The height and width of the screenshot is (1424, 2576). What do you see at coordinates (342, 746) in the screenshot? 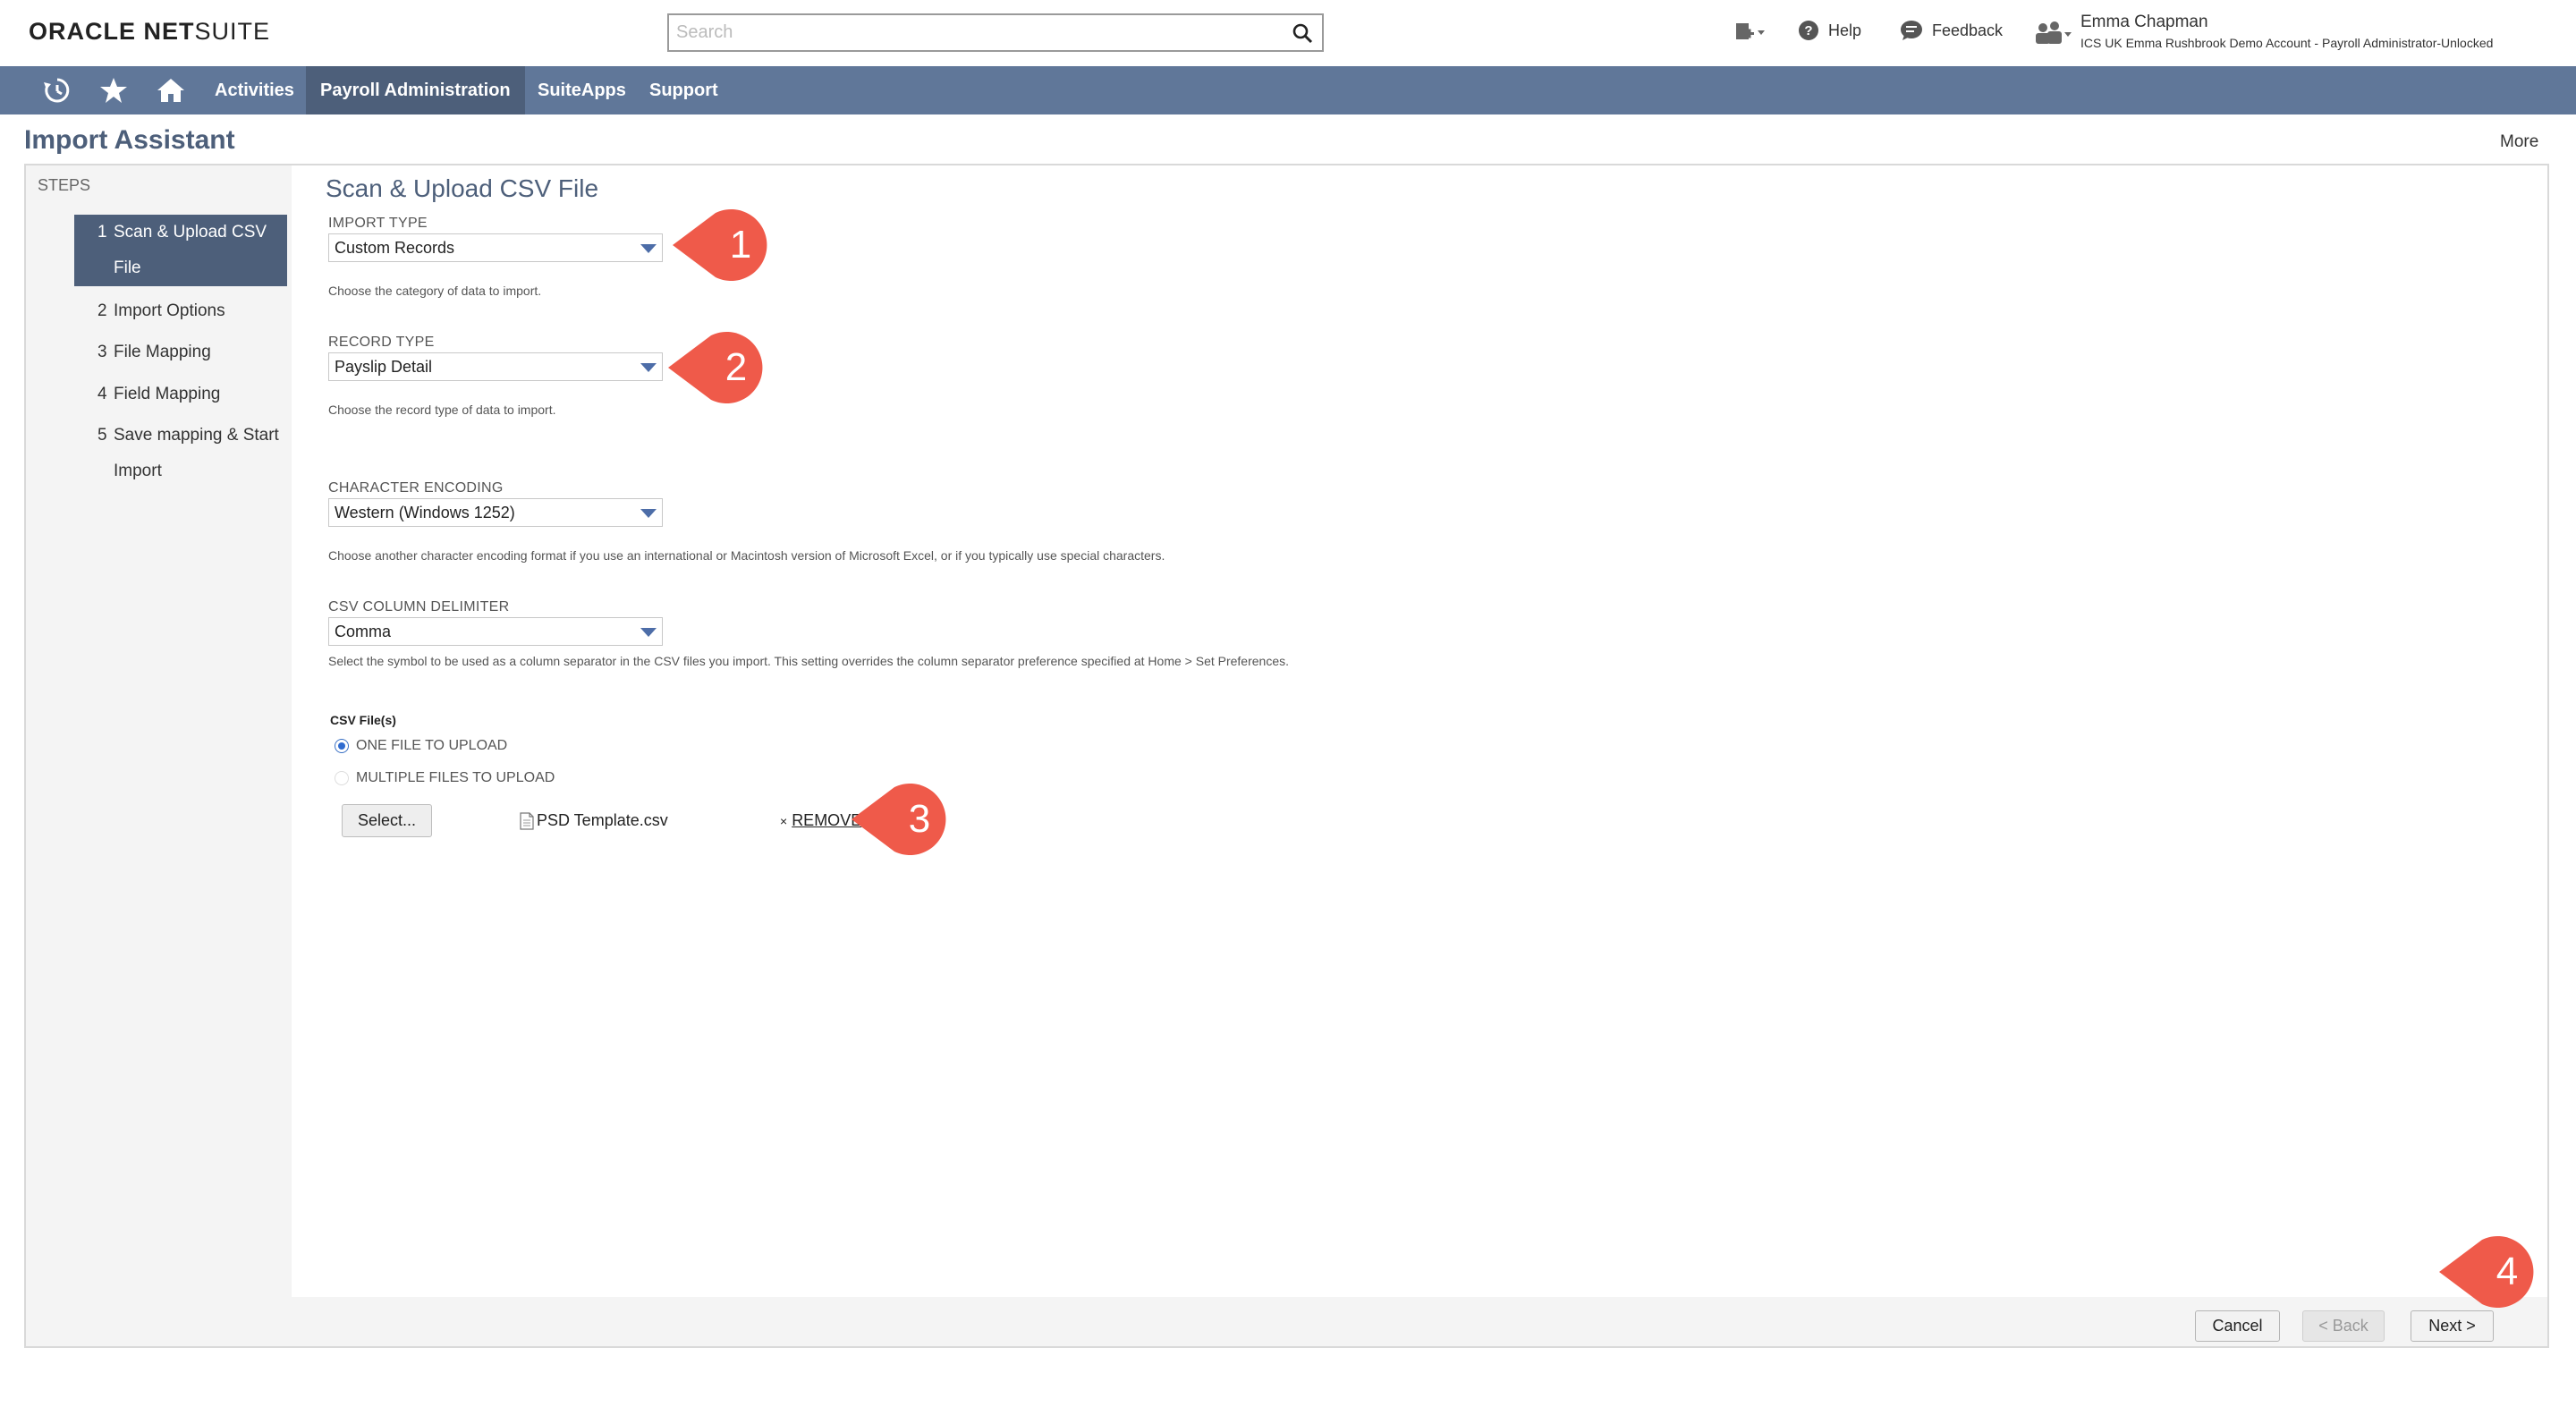
I see `one-file-radio` at bounding box center [342, 746].